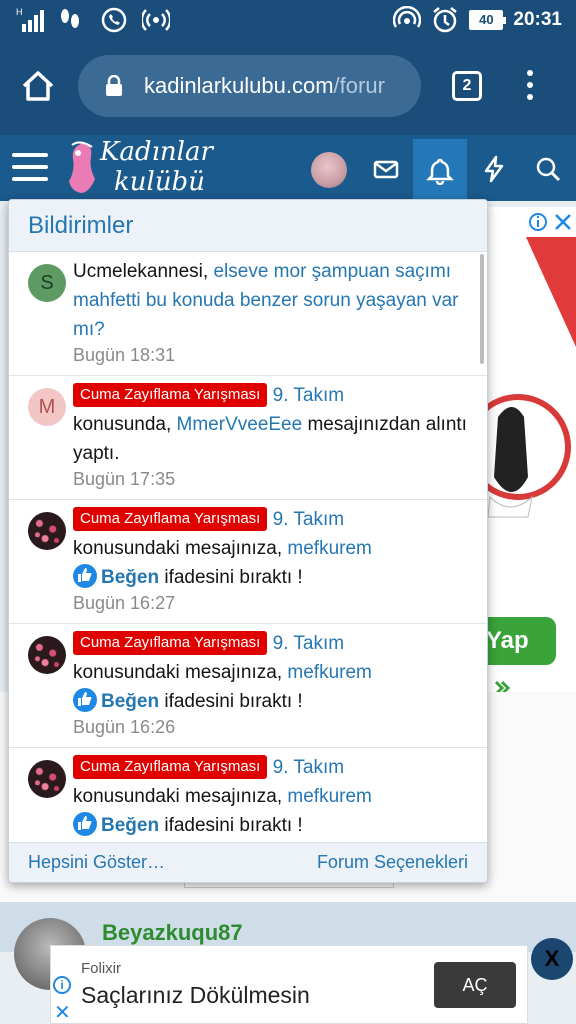  Describe the element at coordinates (156, 152) in the screenshot. I see `logo-line-1: Kadınlar` at that location.